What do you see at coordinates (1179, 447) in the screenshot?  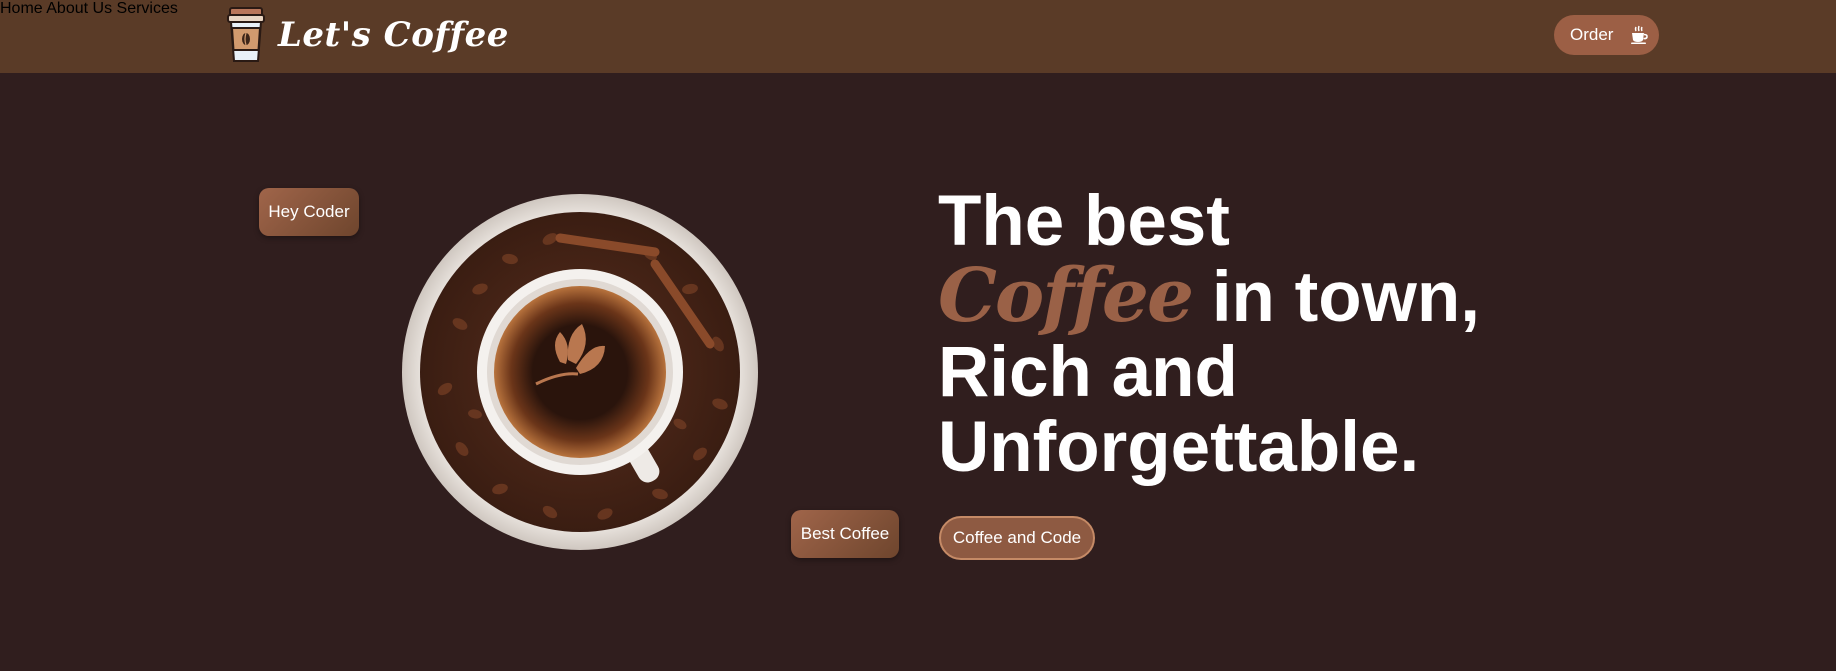 I see `headline-line-4: Unforgettable.` at bounding box center [1179, 447].